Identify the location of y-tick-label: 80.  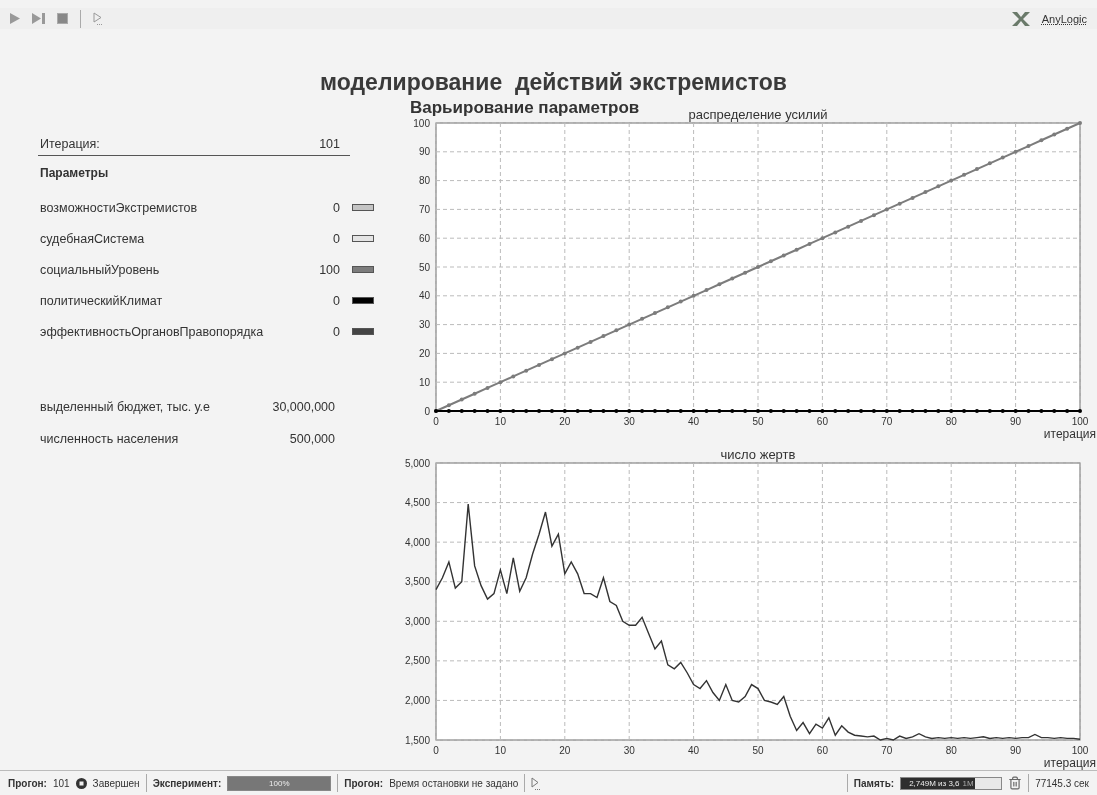
(424, 181).